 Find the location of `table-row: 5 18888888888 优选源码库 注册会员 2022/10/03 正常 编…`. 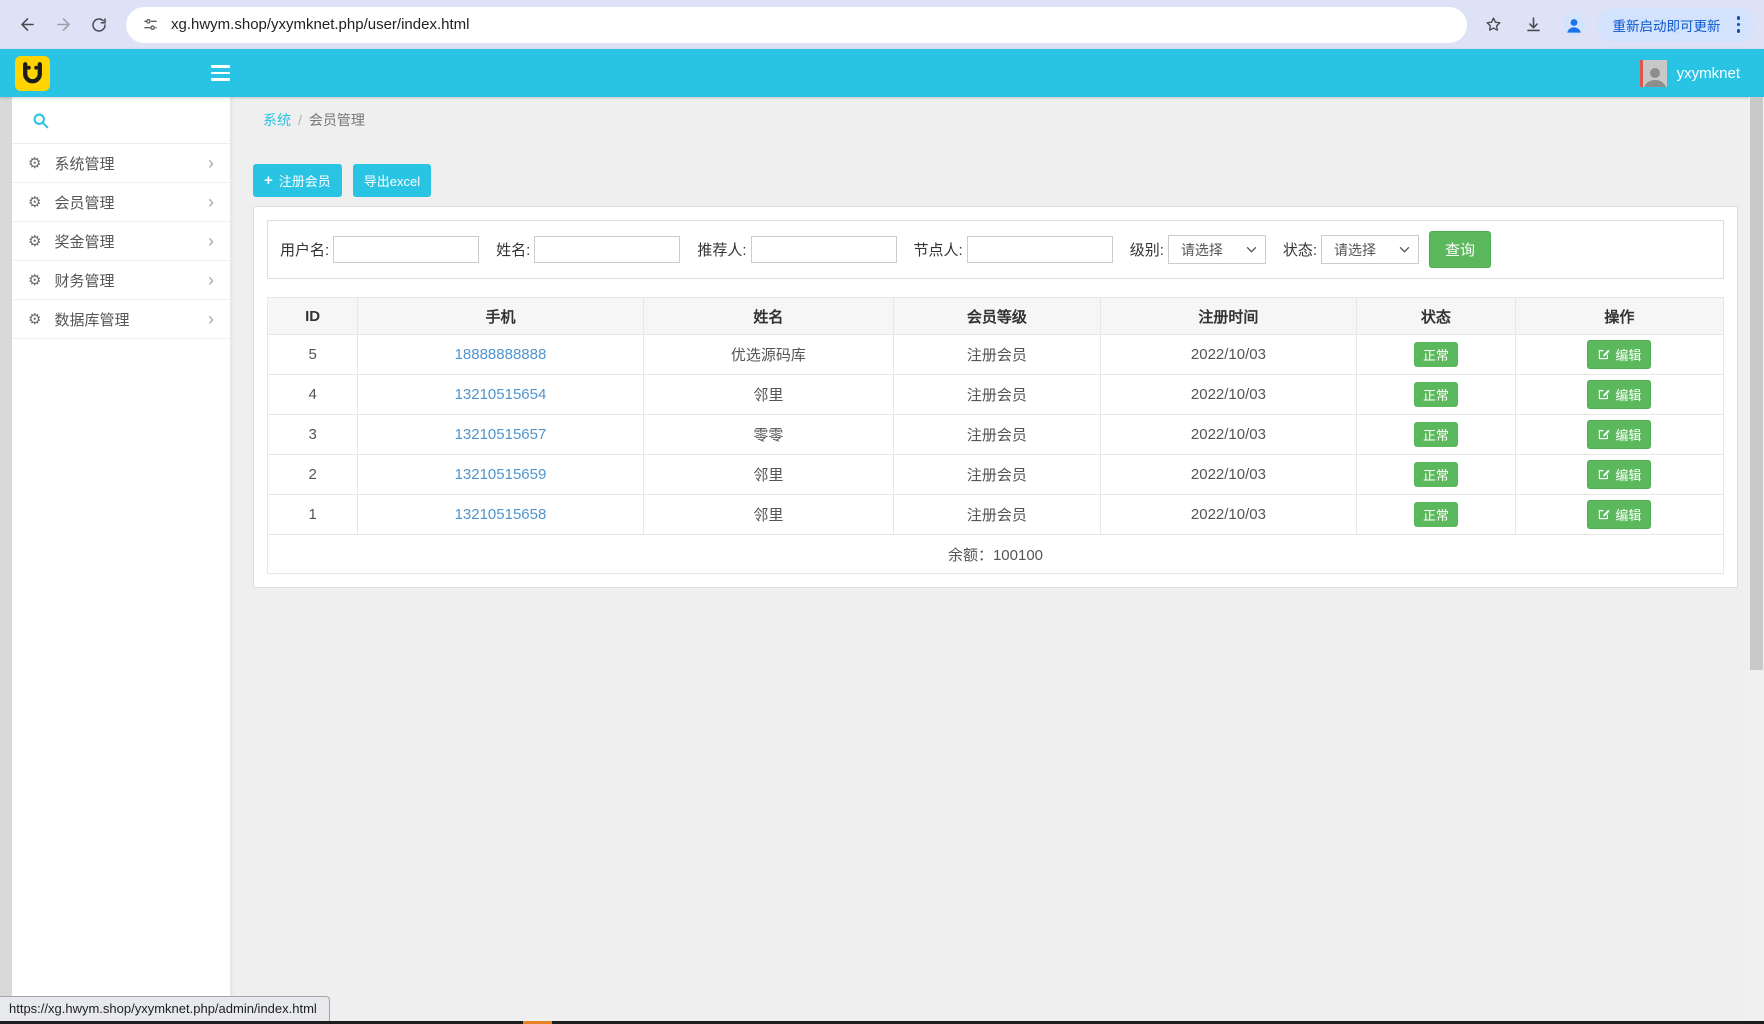

table-row: 5 18888888888 优选源码库 注册会员 2022/10/03 正常 编… is located at coordinates (995, 354).